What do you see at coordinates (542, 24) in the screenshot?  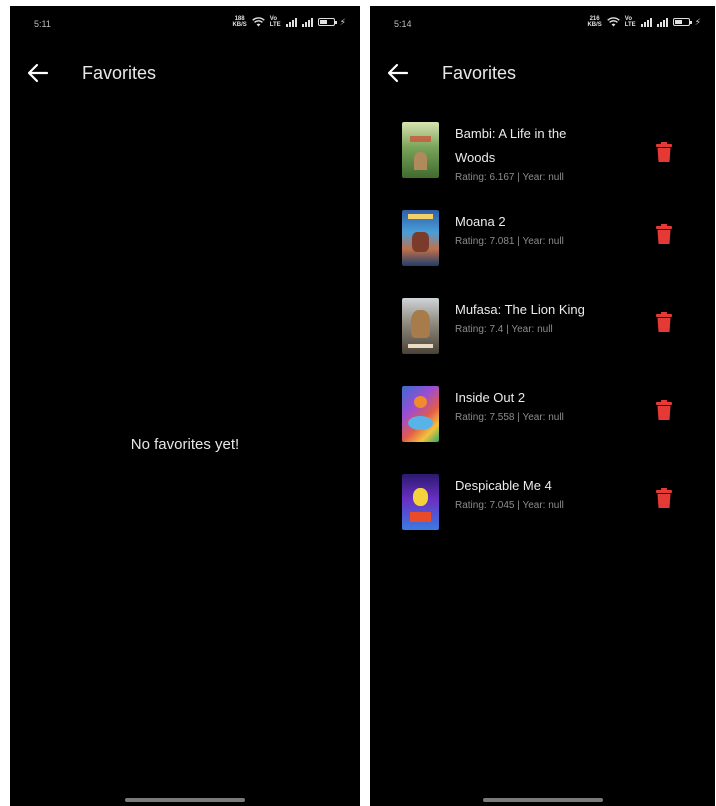 I see `status-bar: 5:14 216 KB/S Vo LTE ⚡︎` at bounding box center [542, 24].